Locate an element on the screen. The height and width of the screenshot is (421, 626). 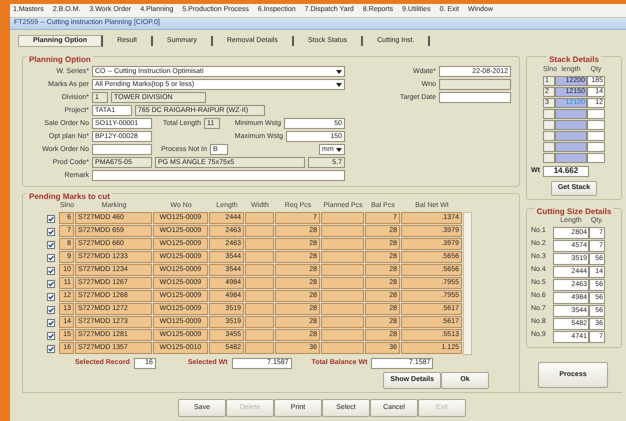
group-title: Cutting Size Details is located at coordinates (574, 211).